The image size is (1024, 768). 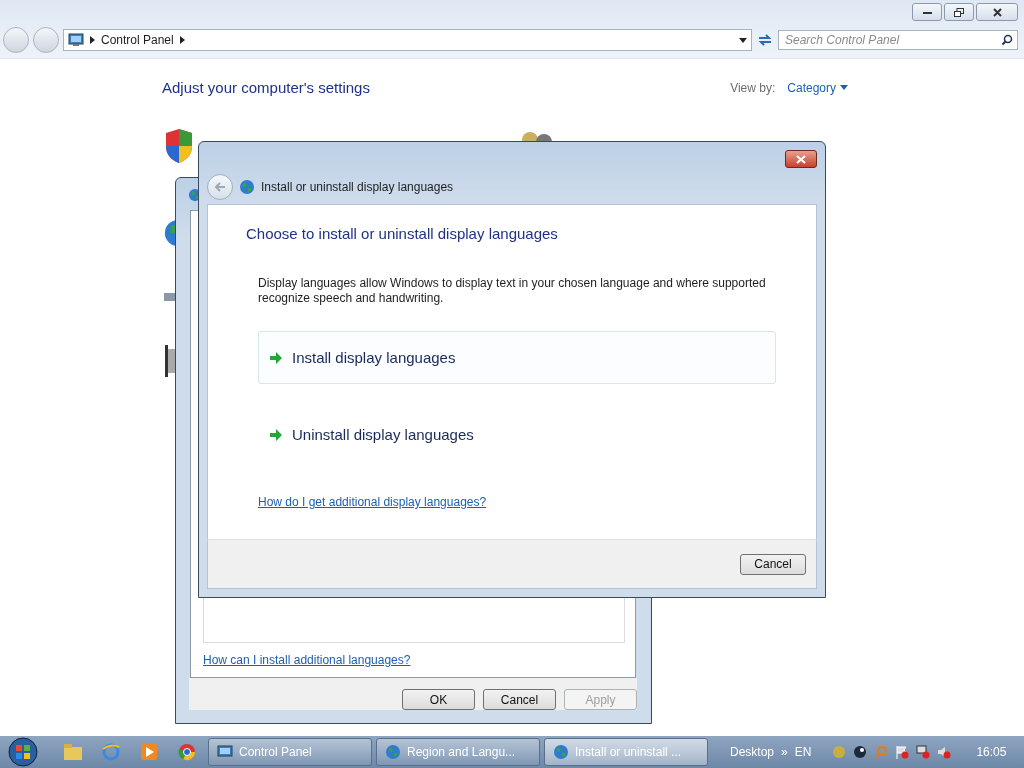 What do you see at coordinates (743, 40) in the screenshot?
I see `dropdown-icon` at bounding box center [743, 40].